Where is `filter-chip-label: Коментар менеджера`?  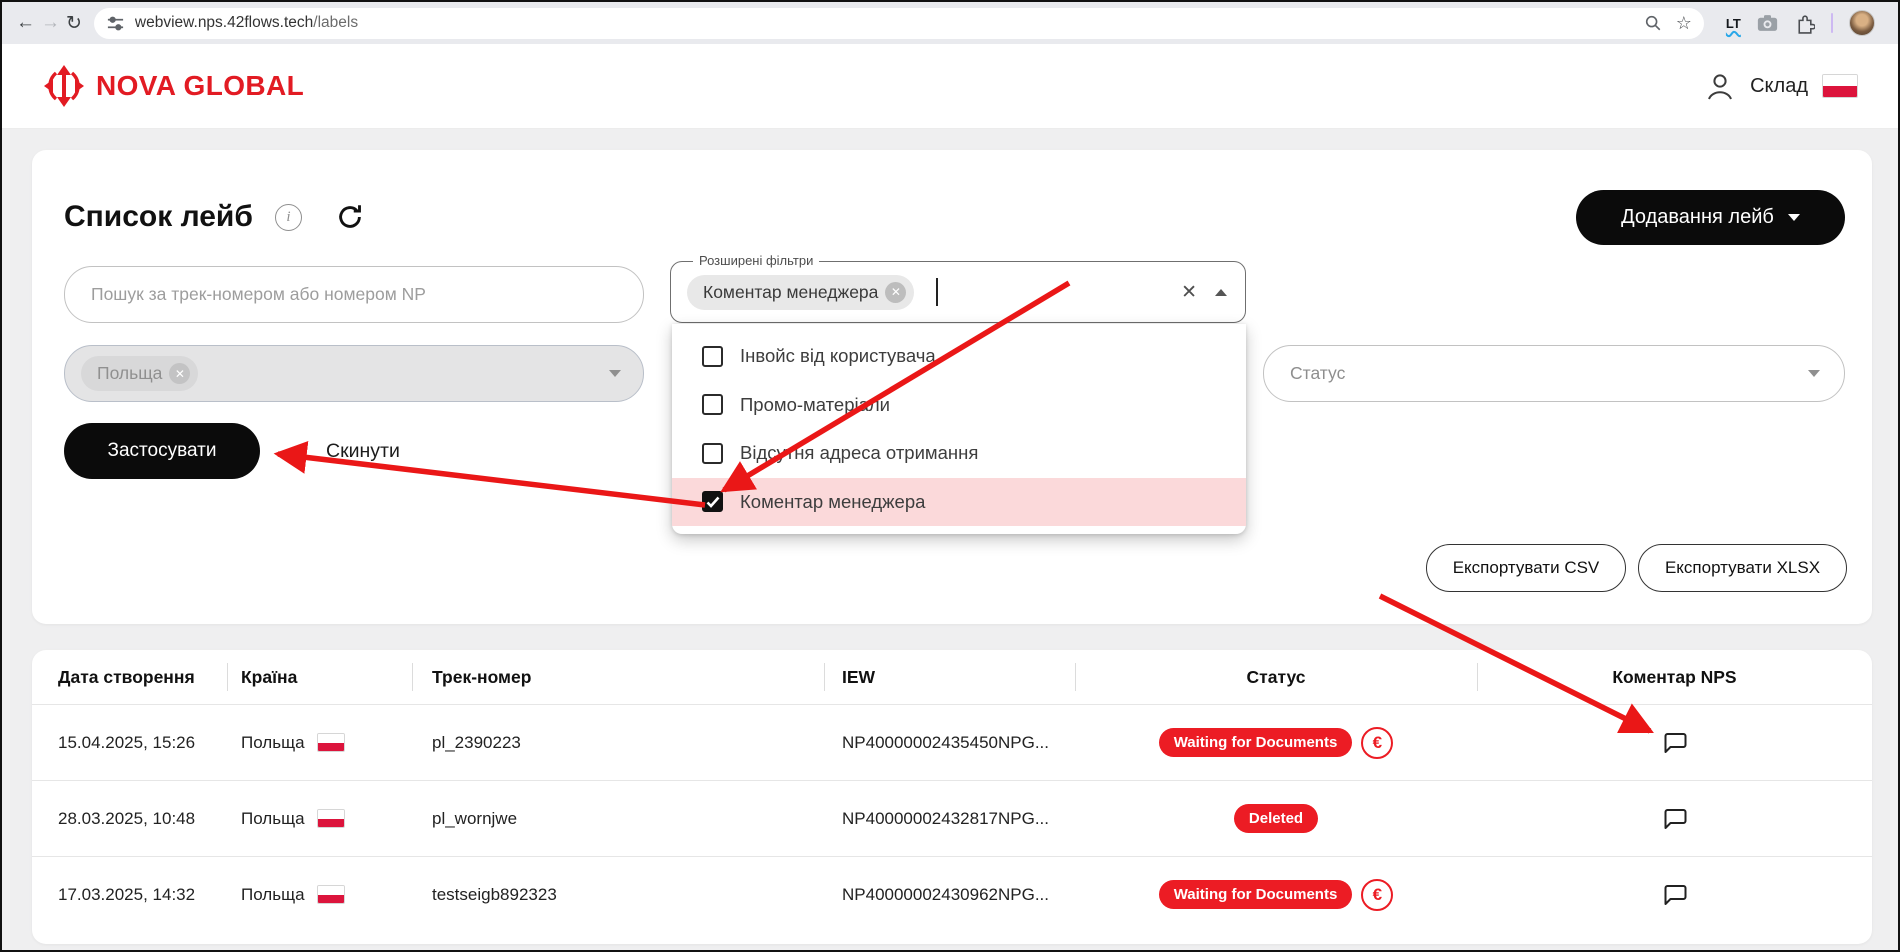 filter-chip-label: Коментар менеджера is located at coordinates (791, 291).